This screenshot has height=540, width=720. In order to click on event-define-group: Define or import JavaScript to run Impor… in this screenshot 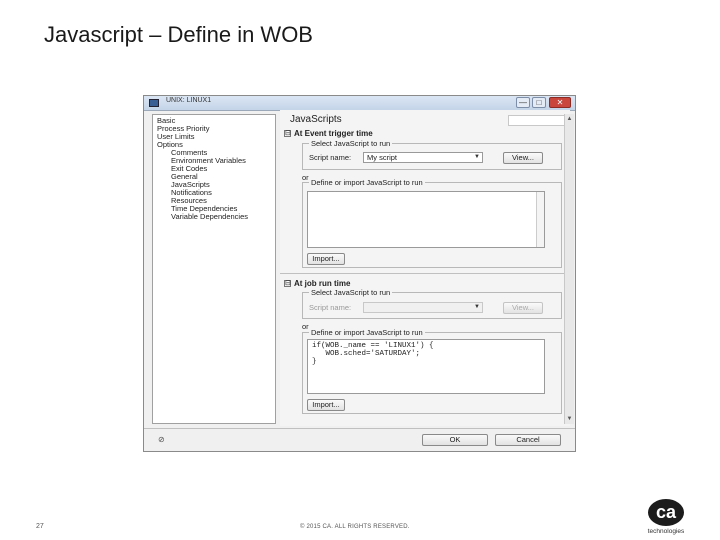, I will do `click(432, 223)`.